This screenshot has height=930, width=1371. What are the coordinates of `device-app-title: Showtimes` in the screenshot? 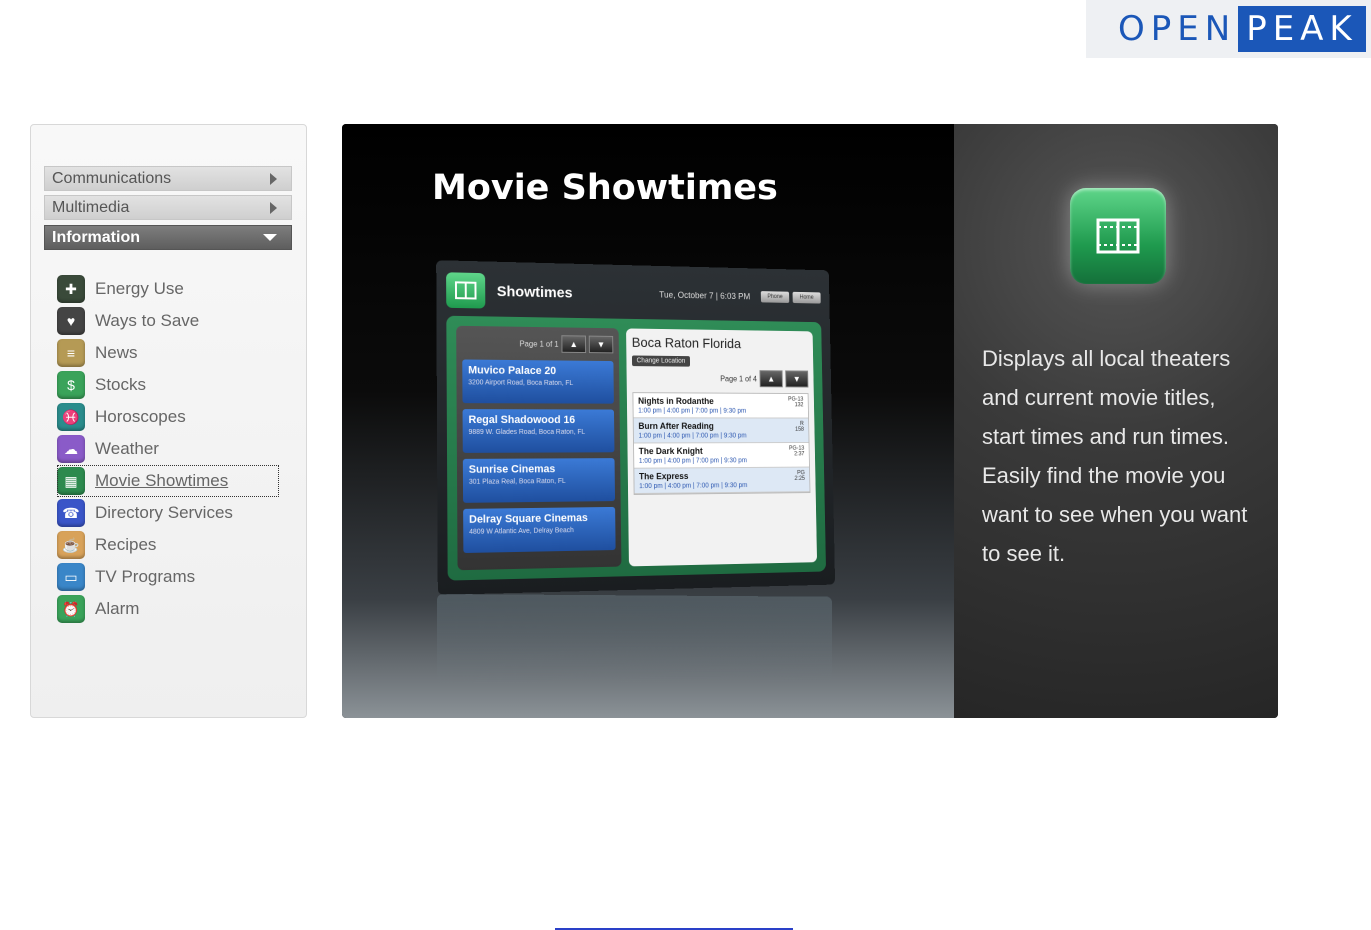 It's located at (534, 291).